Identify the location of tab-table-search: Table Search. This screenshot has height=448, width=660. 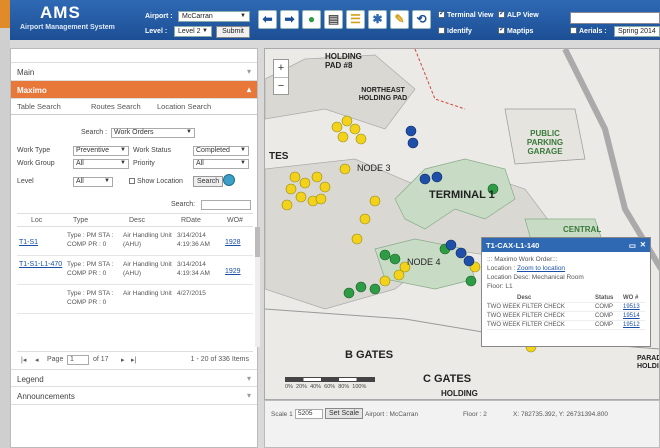
(39, 106).